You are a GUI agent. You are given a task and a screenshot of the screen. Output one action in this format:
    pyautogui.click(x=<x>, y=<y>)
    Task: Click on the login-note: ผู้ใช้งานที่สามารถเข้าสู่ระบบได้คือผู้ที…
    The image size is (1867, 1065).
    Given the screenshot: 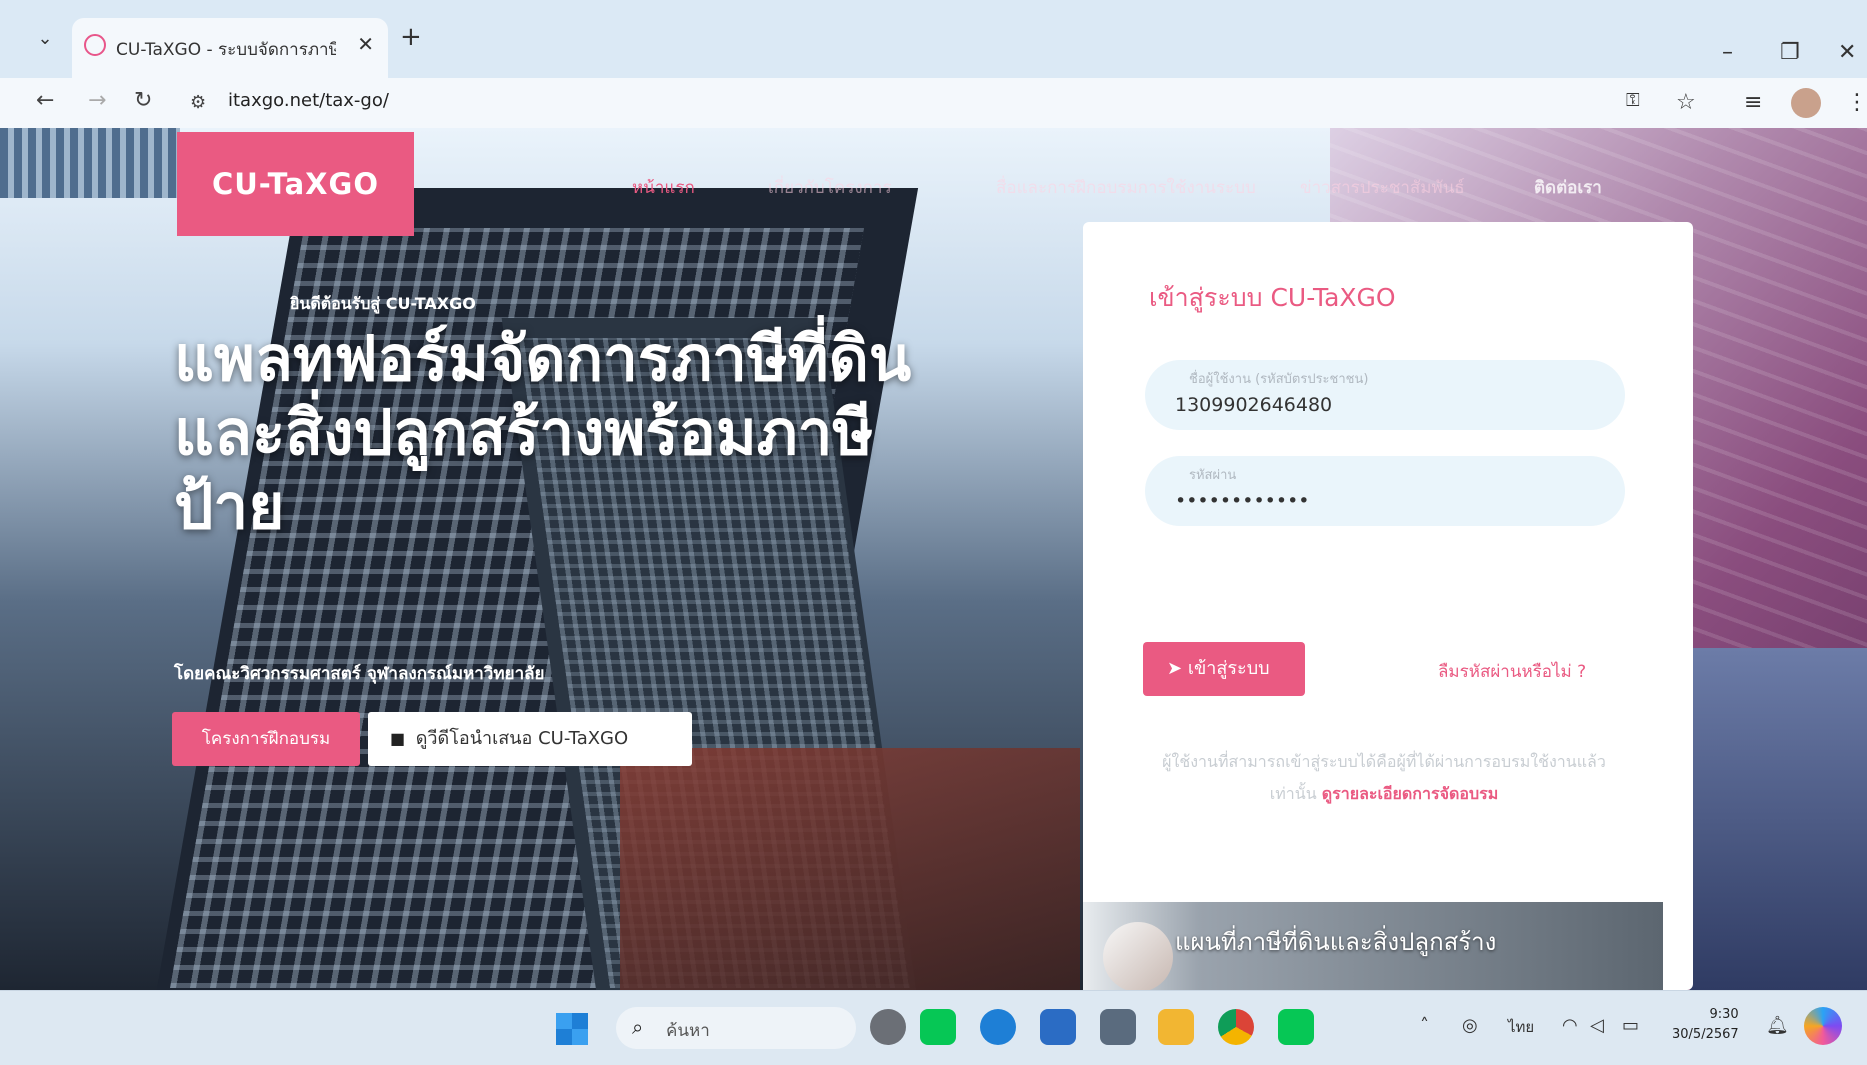 What is the action you would take?
    pyautogui.click(x=1384, y=778)
    